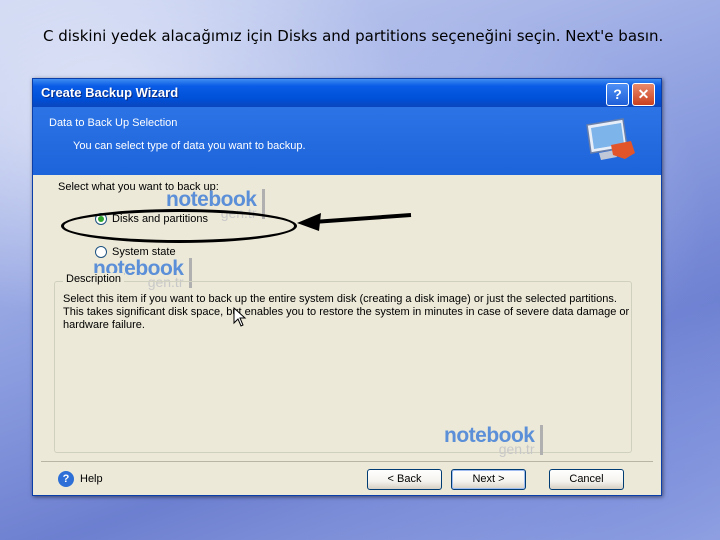 The height and width of the screenshot is (540, 720). What do you see at coordinates (179, 226) in the screenshot?
I see `highlight-oval` at bounding box center [179, 226].